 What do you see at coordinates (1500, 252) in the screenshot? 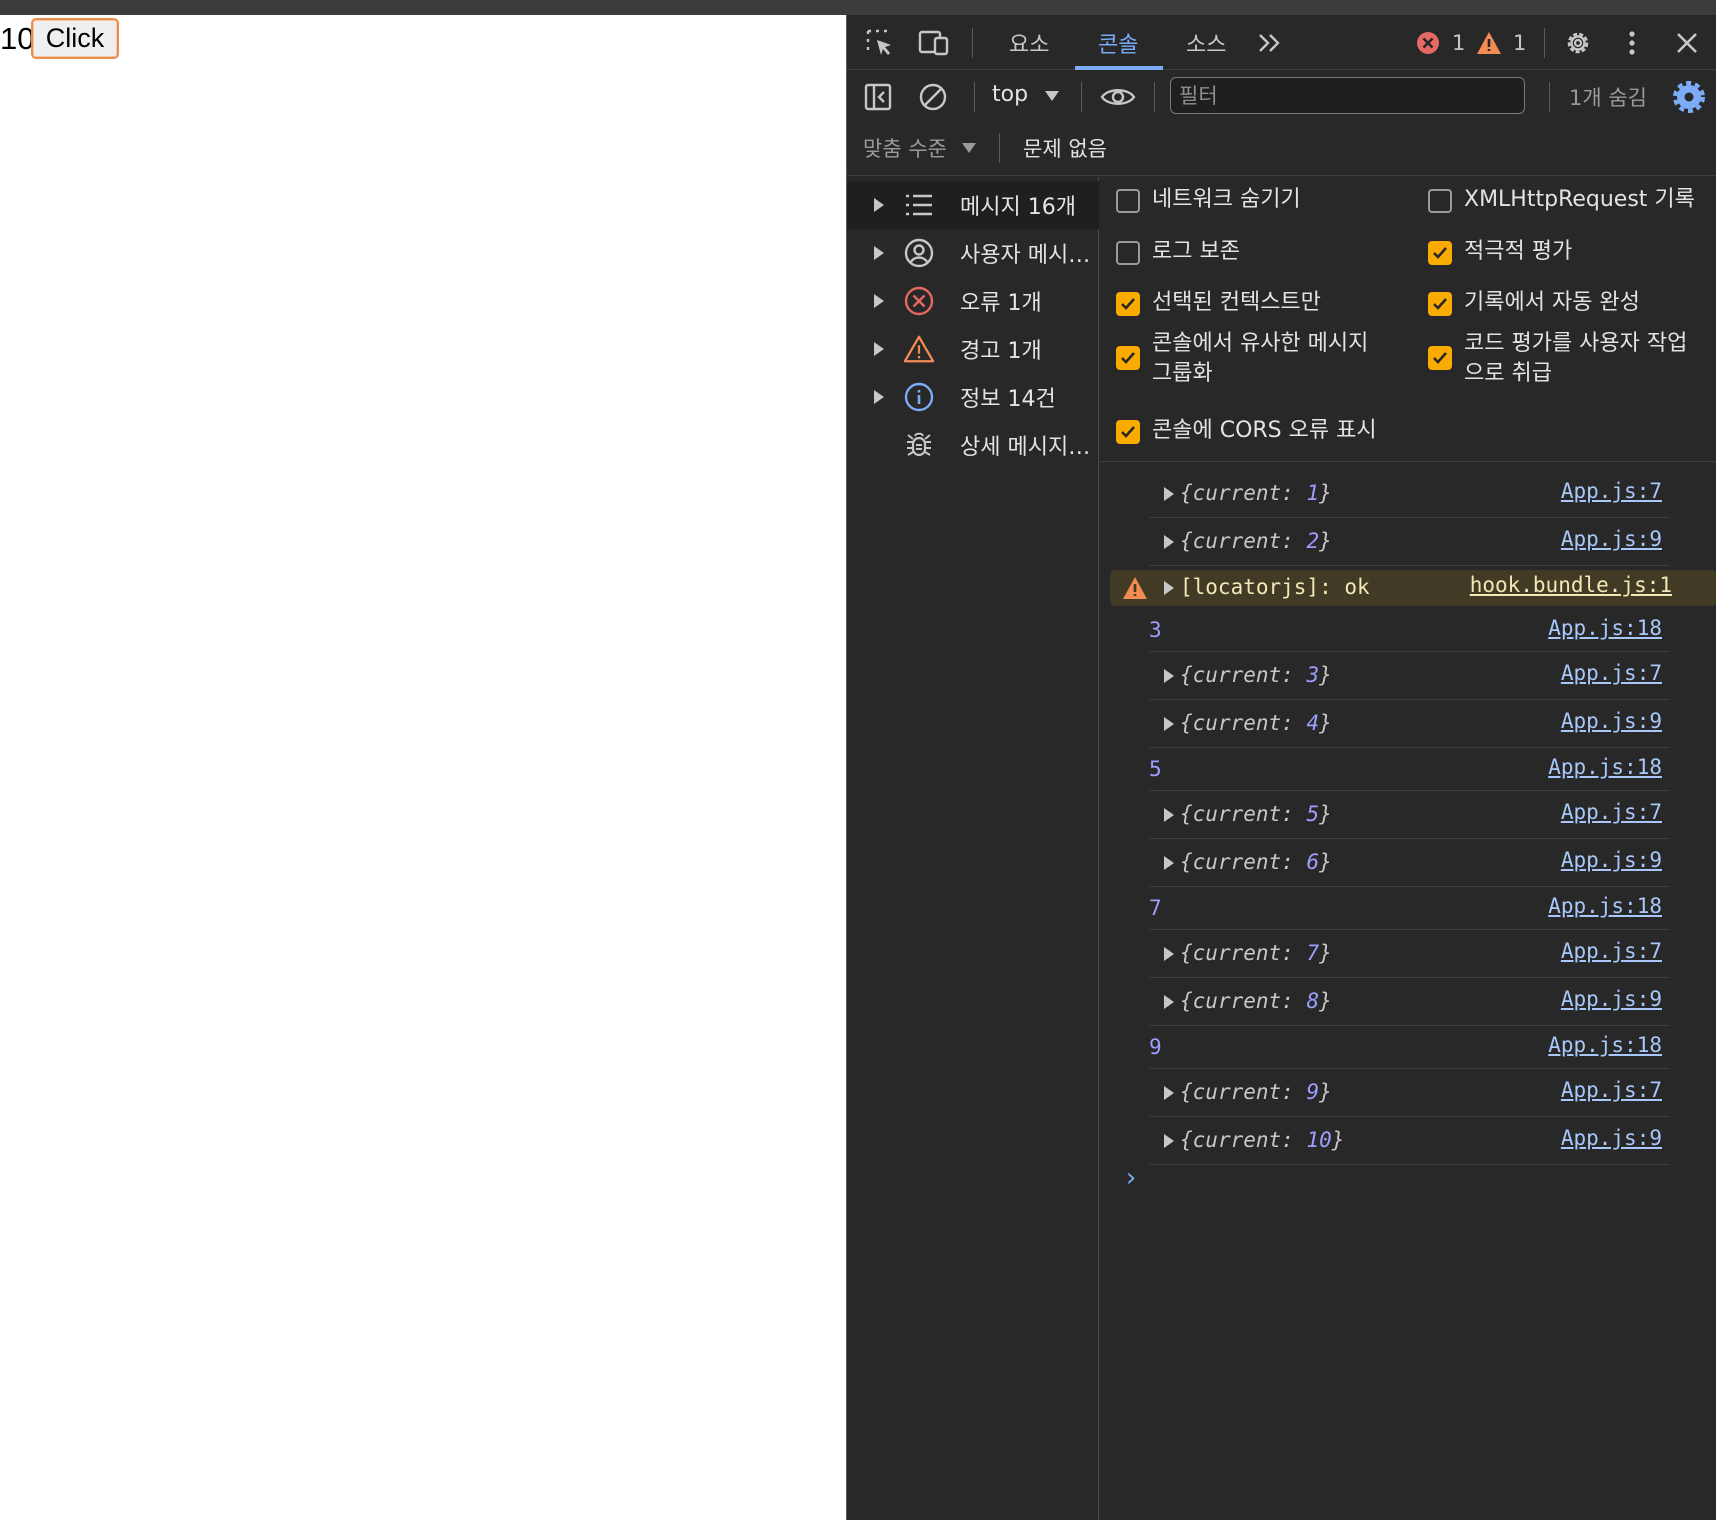
I see `setting-eager-eval: 적극적 평가` at bounding box center [1500, 252].